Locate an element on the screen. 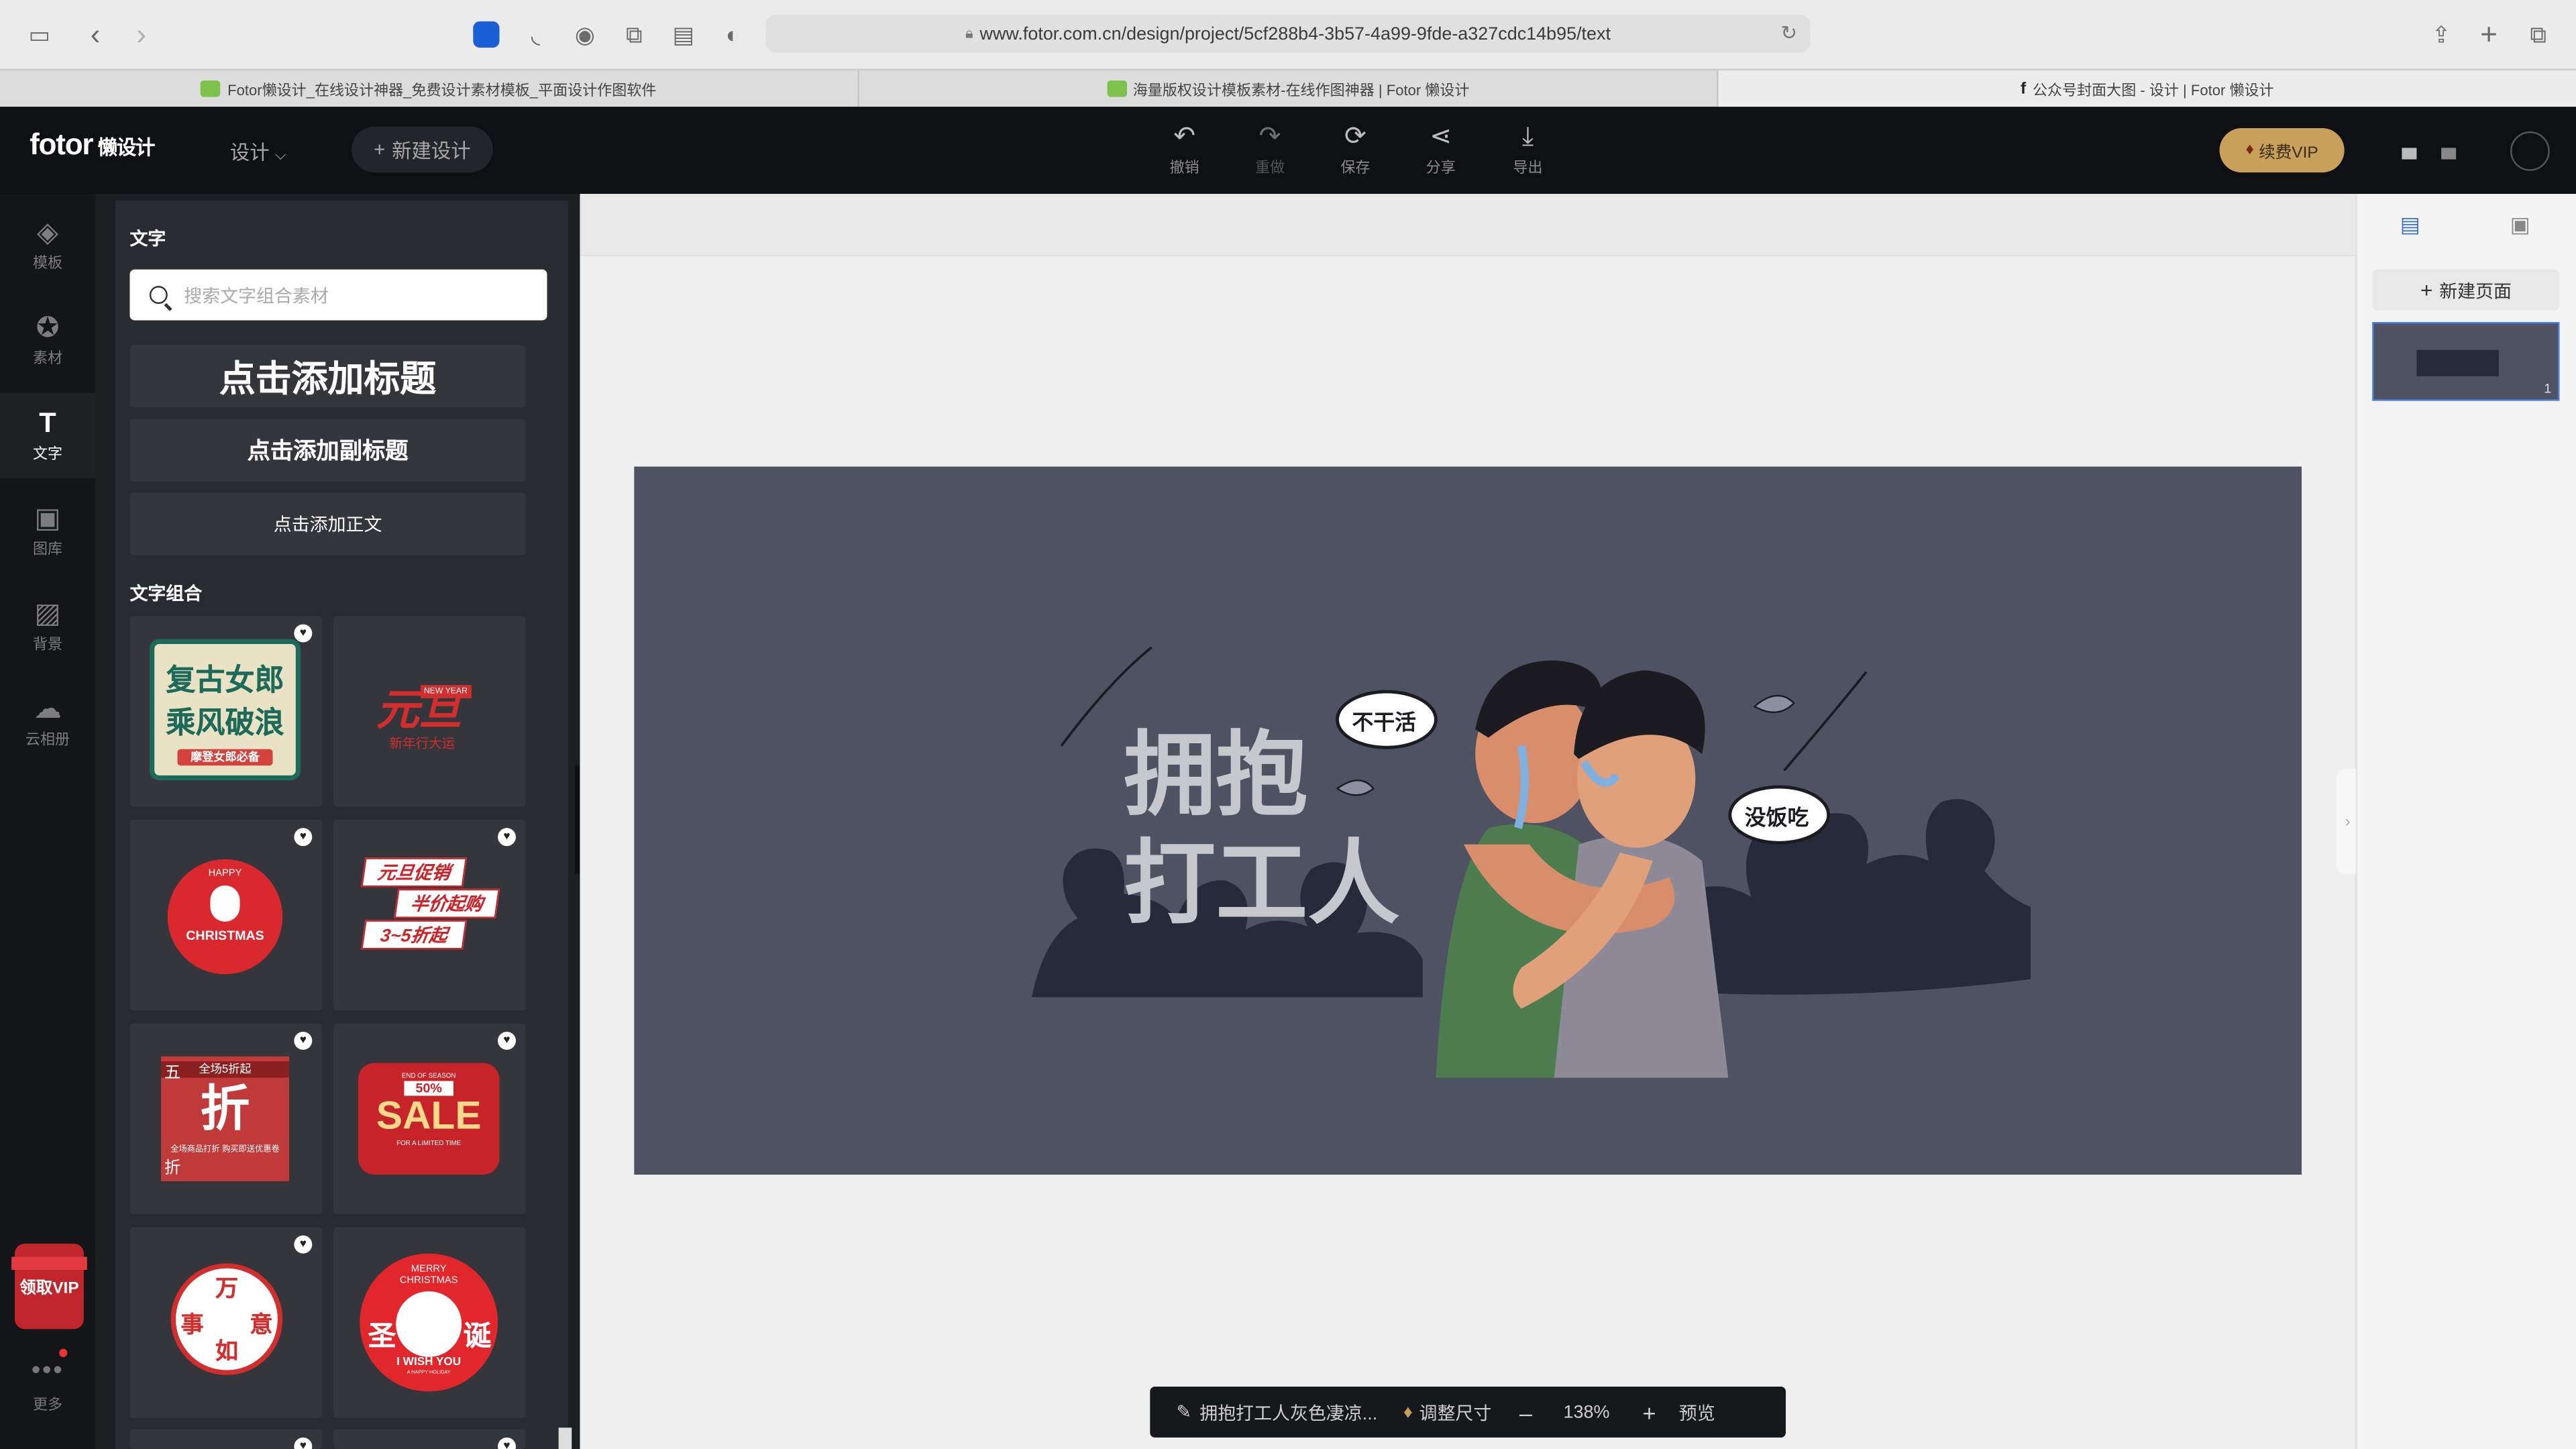 Image resolution: width=2576 pixels, height=1449 pixels. rail-label: 素材 is located at coordinates (47, 358).